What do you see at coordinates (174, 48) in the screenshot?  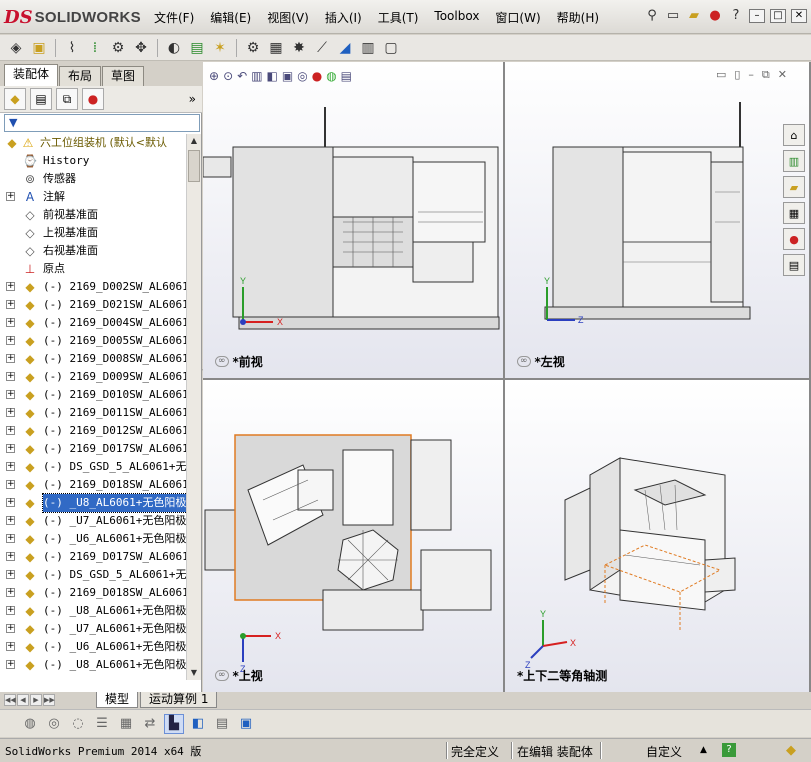 I see `show-hidden-icon: ◐` at bounding box center [174, 48].